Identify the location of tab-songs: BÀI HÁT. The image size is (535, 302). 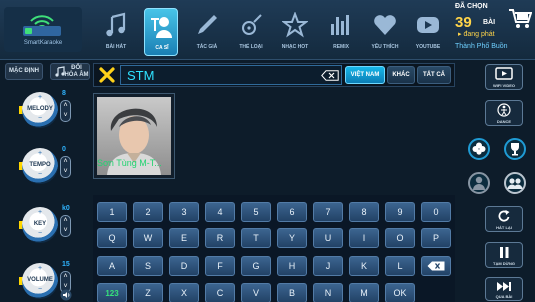
(116, 32).